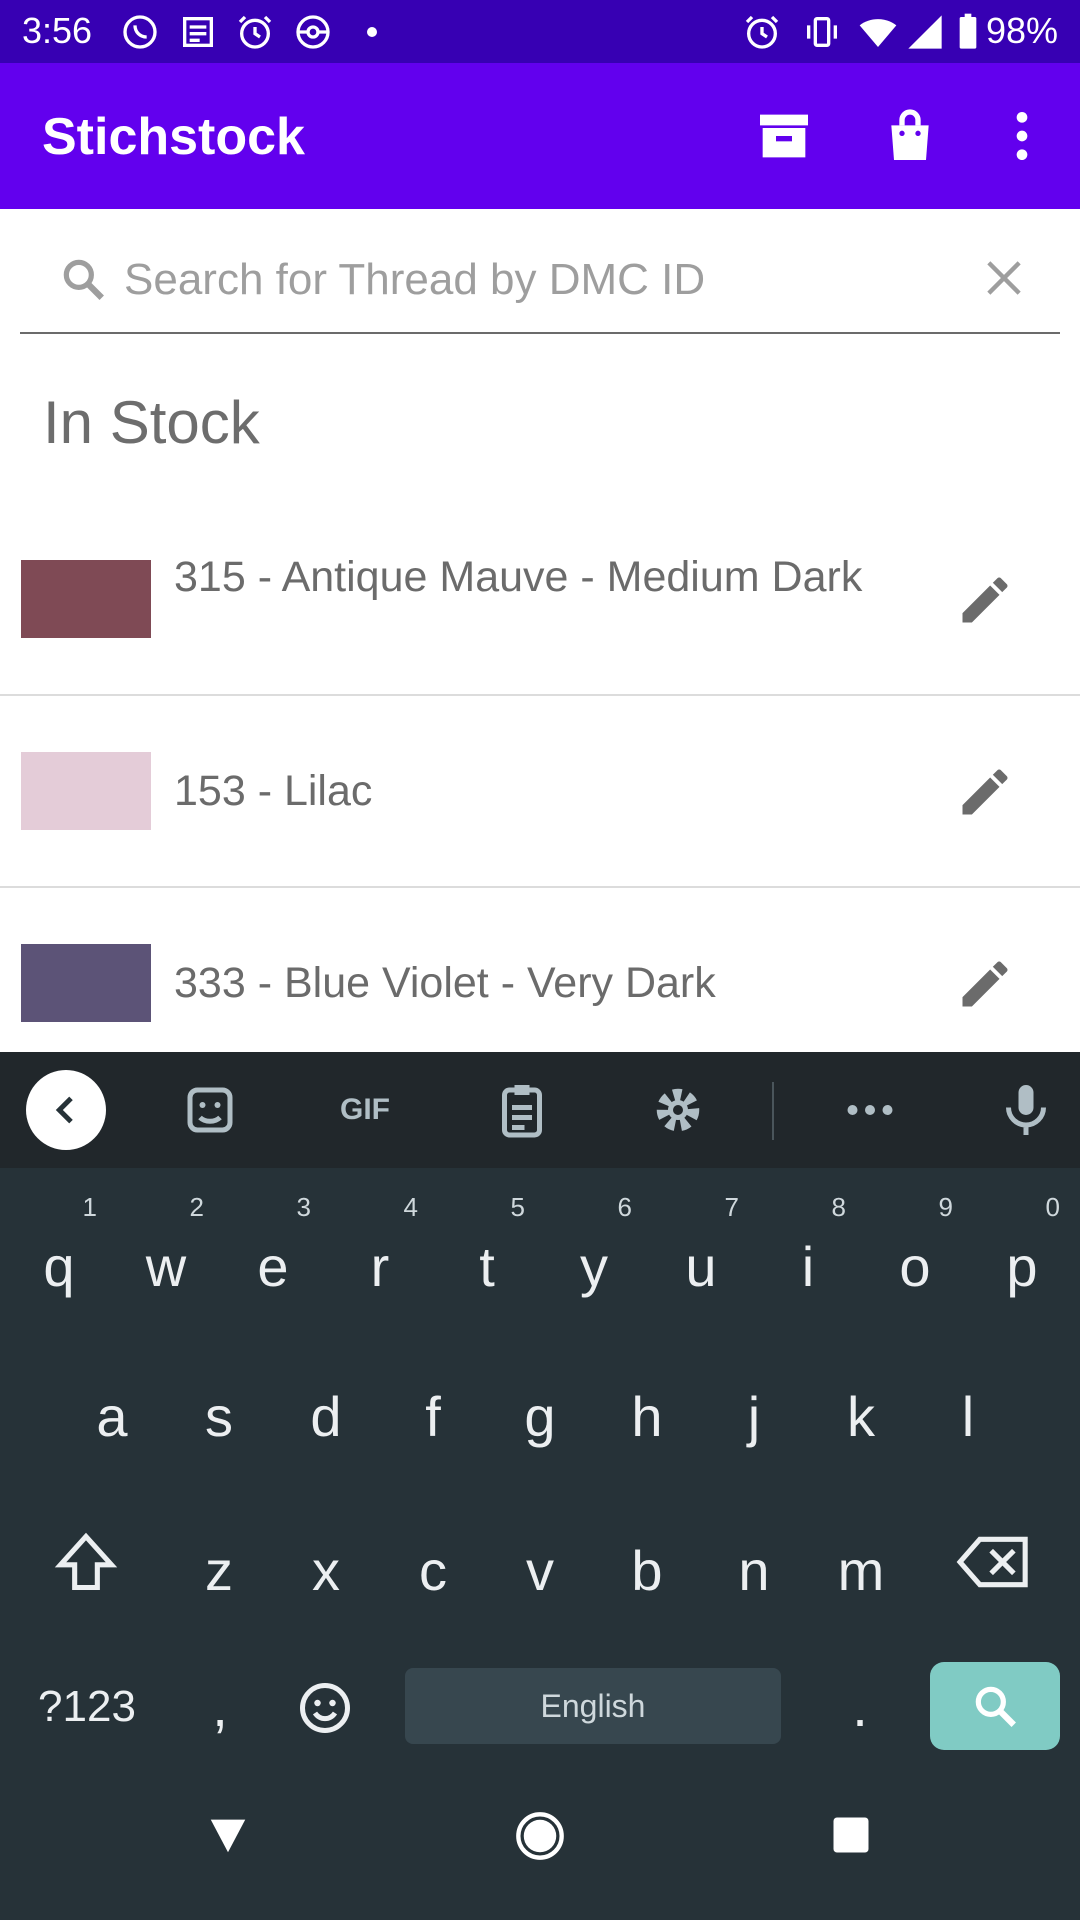 This screenshot has width=1080, height=1920. I want to click on key-y: y6, so click(594, 1257).